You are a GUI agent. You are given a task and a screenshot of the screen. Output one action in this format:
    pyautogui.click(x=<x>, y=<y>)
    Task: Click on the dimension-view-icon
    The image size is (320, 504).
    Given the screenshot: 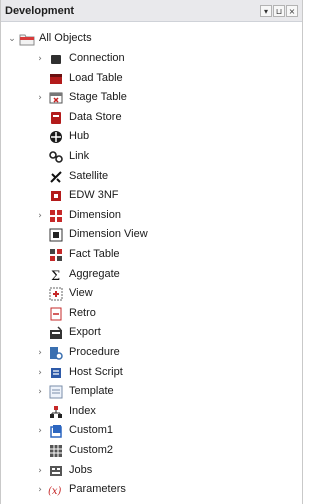 What is the action you would take?
    pyautogui.click(x=56, y=235)
    